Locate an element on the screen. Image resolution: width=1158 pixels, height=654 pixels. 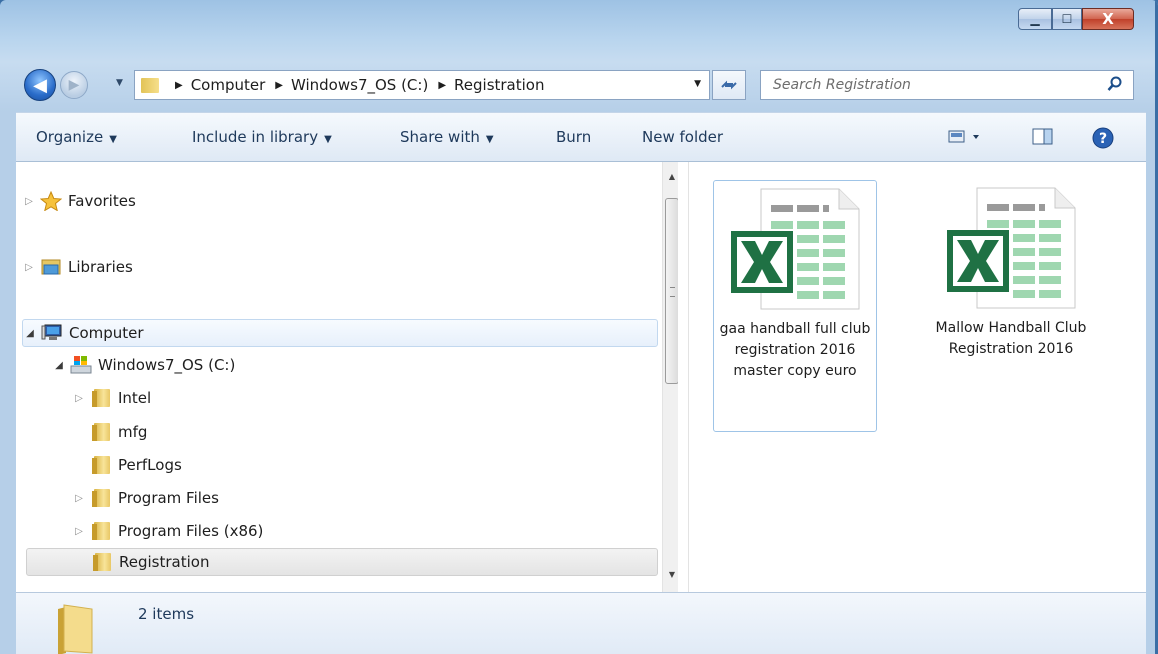
caption-buttons: ▁ ☐ X is located at coordinates (1076, 20).